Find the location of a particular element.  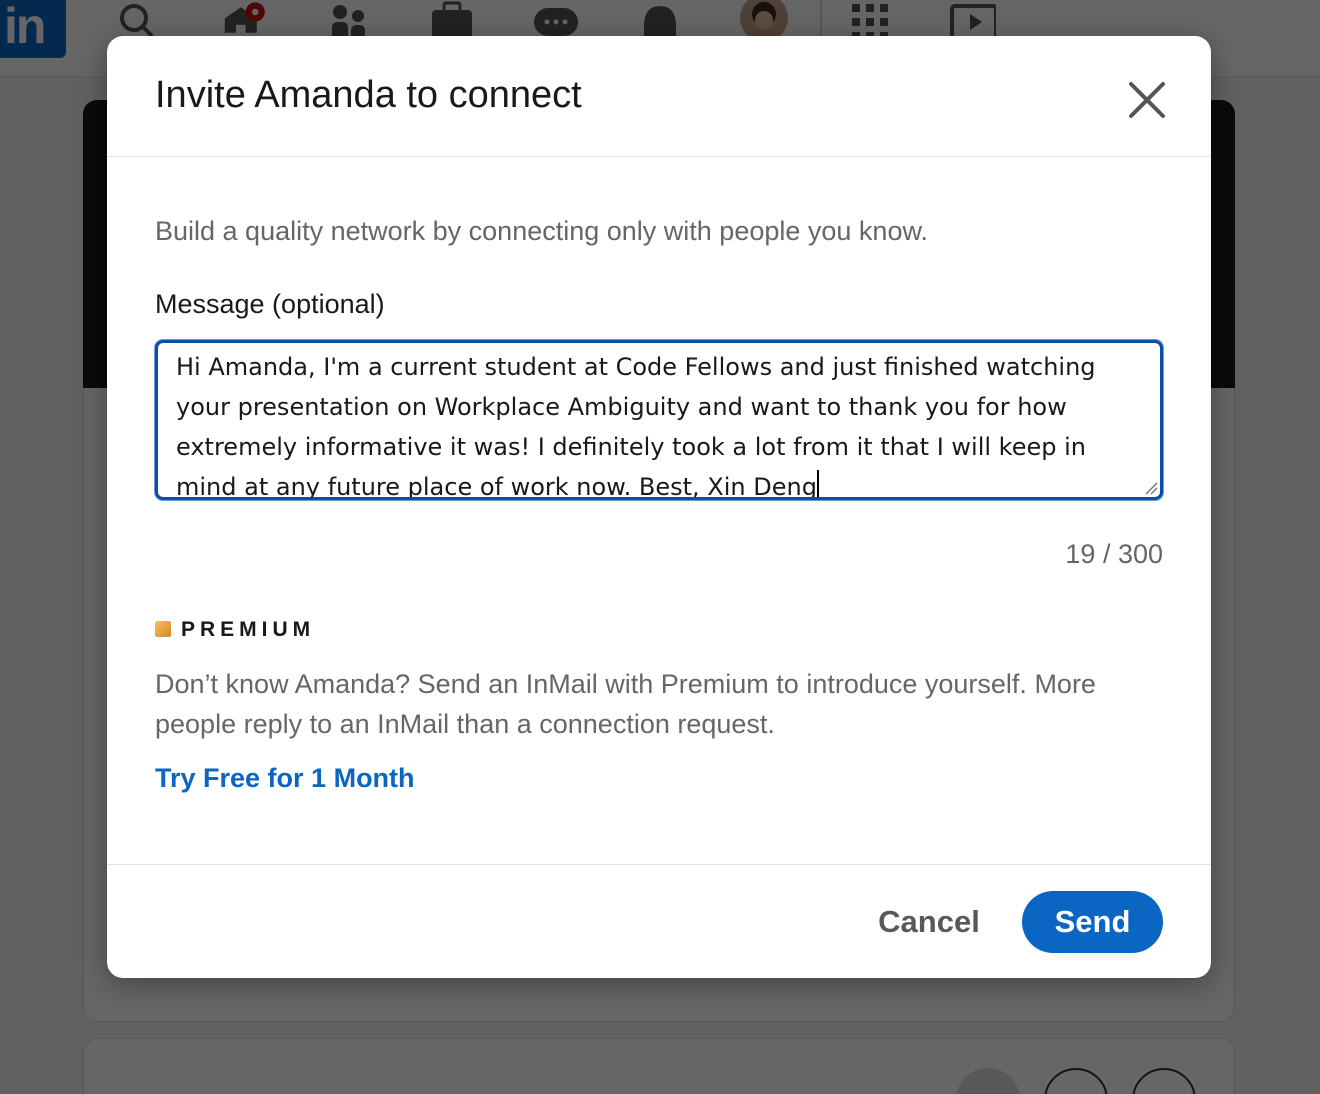

modal-footer: Cancel Send is located at coordinates (659, 921).